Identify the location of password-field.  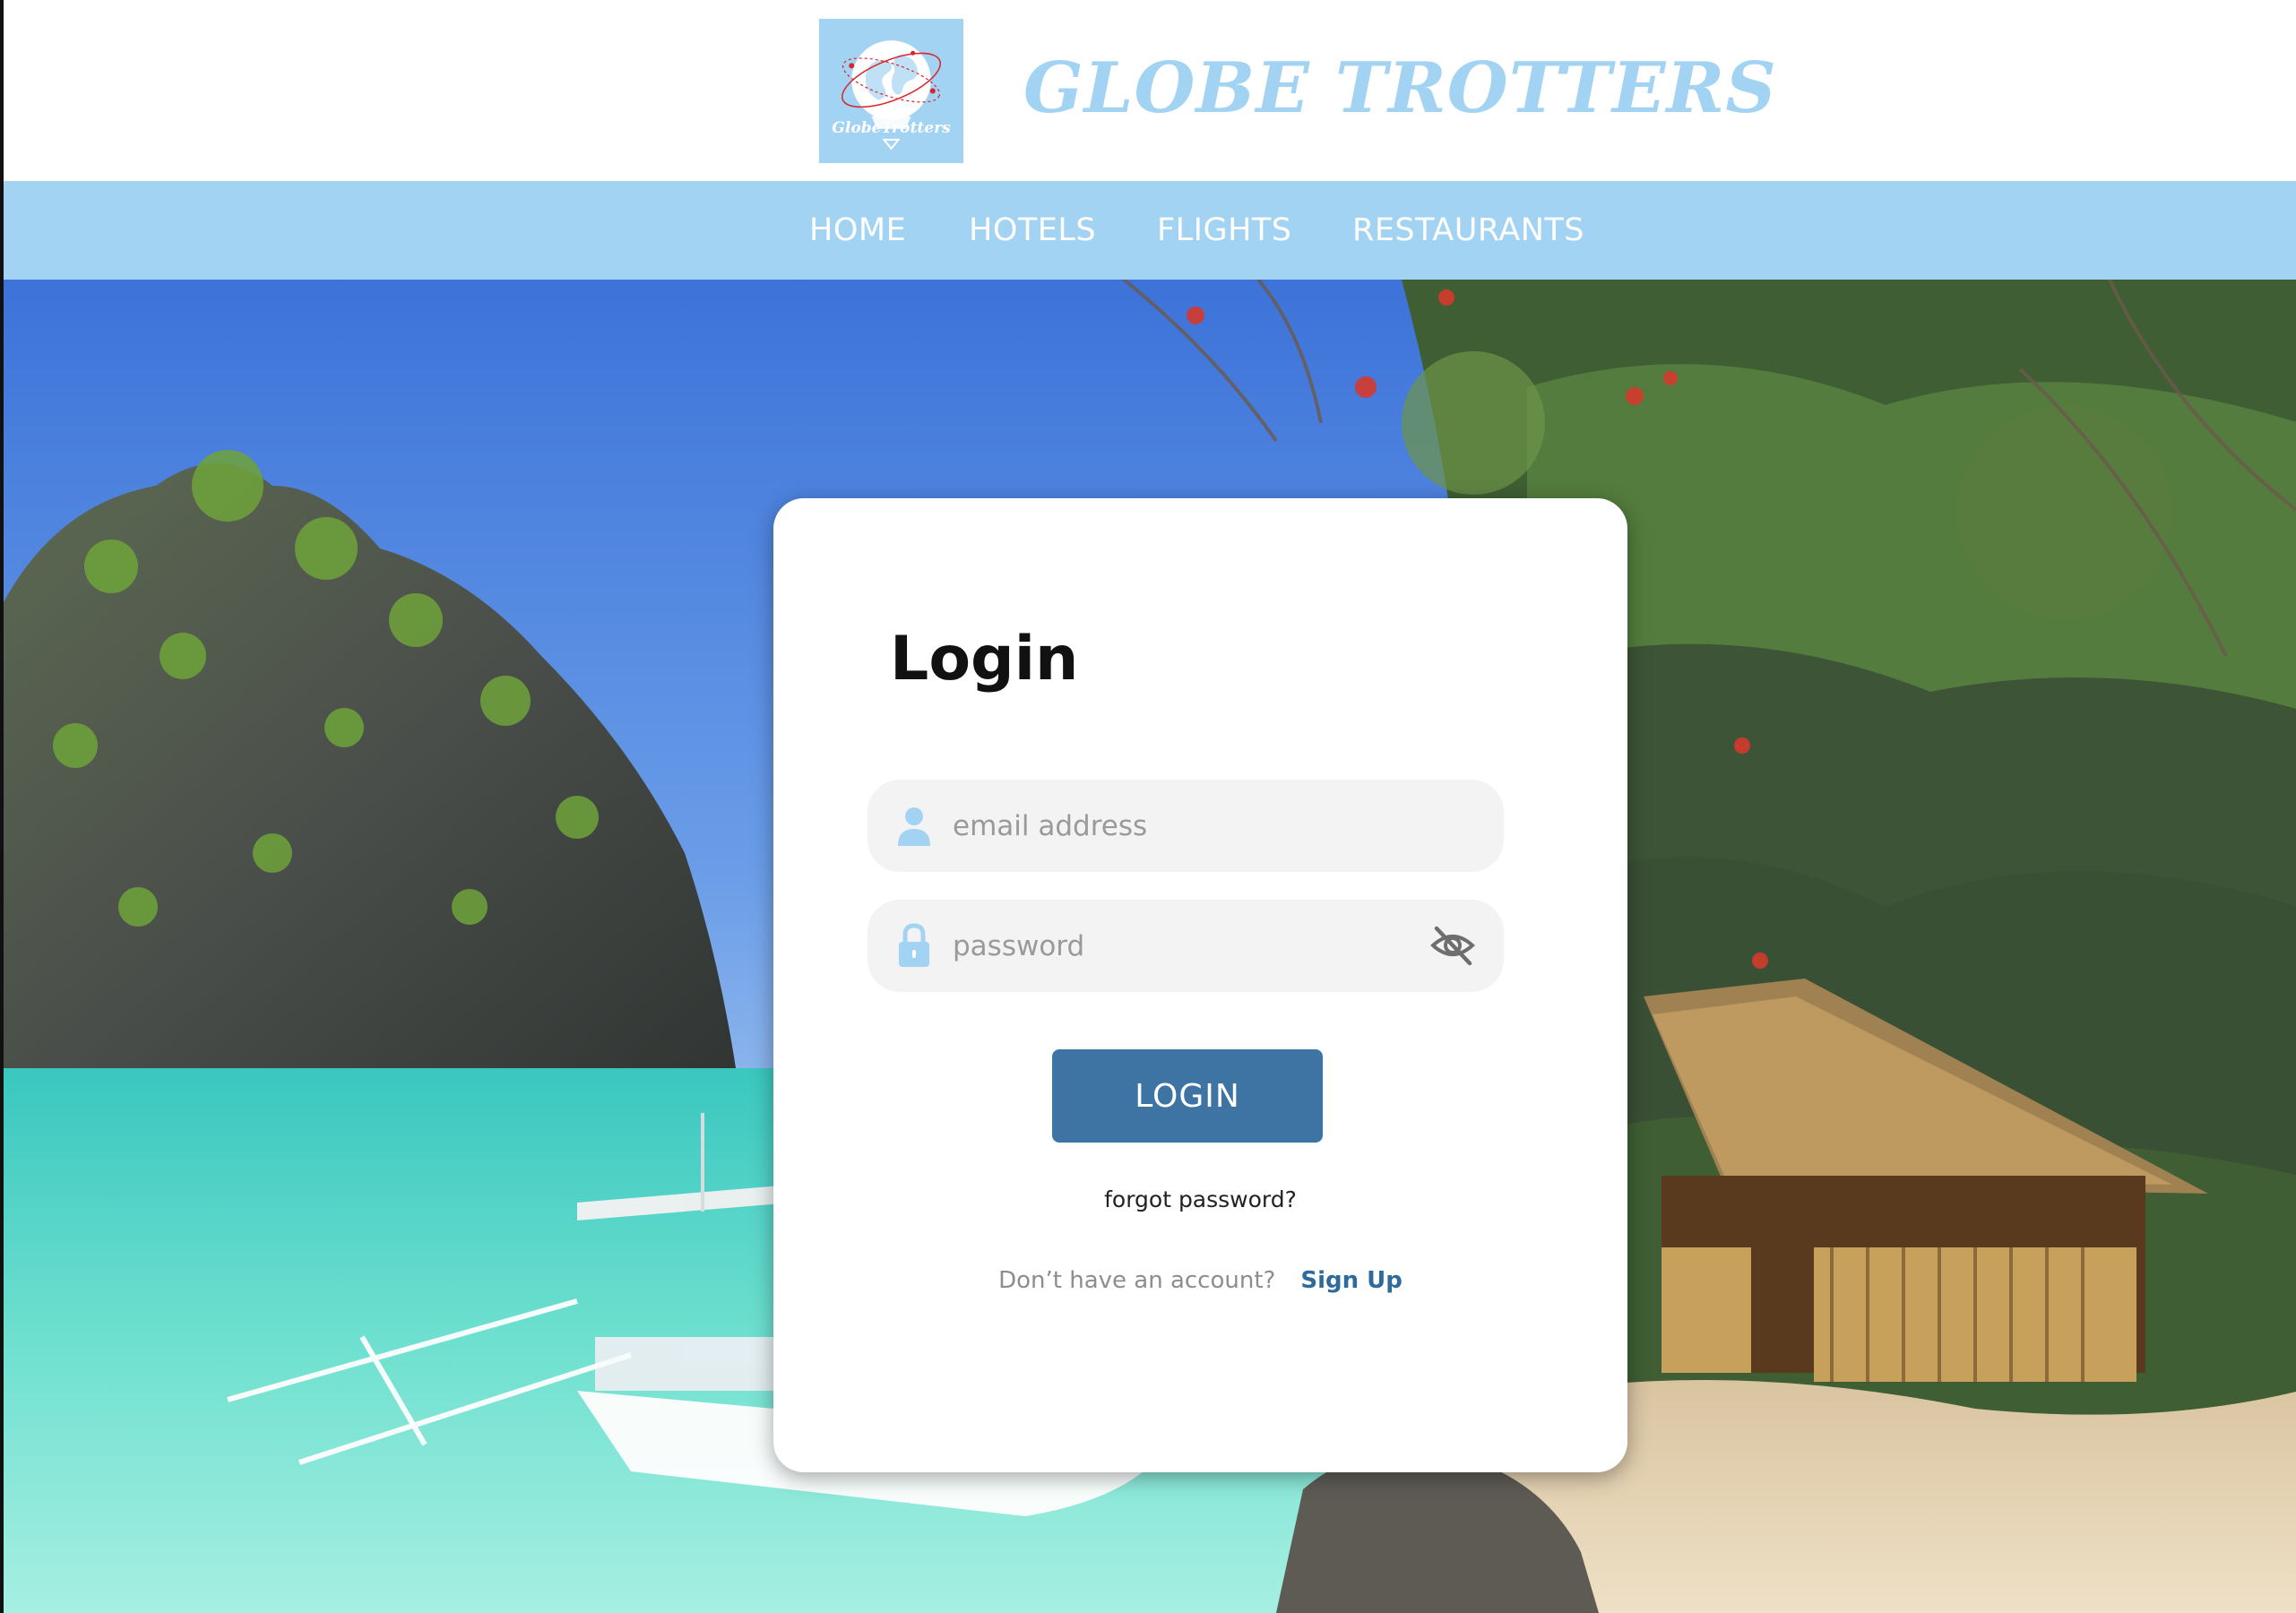
(1185, 946).